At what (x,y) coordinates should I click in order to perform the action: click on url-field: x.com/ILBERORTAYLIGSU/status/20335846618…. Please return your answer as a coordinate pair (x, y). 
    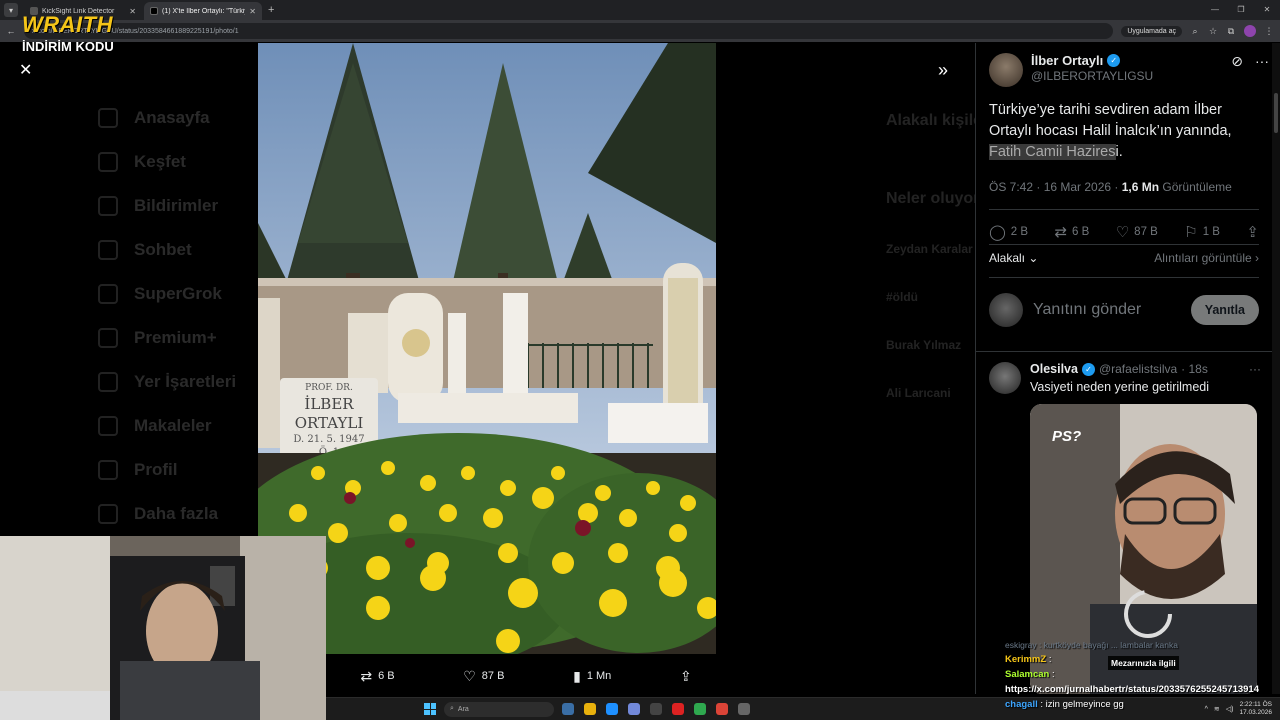
    Looking at the image, I should click on (569, 31).